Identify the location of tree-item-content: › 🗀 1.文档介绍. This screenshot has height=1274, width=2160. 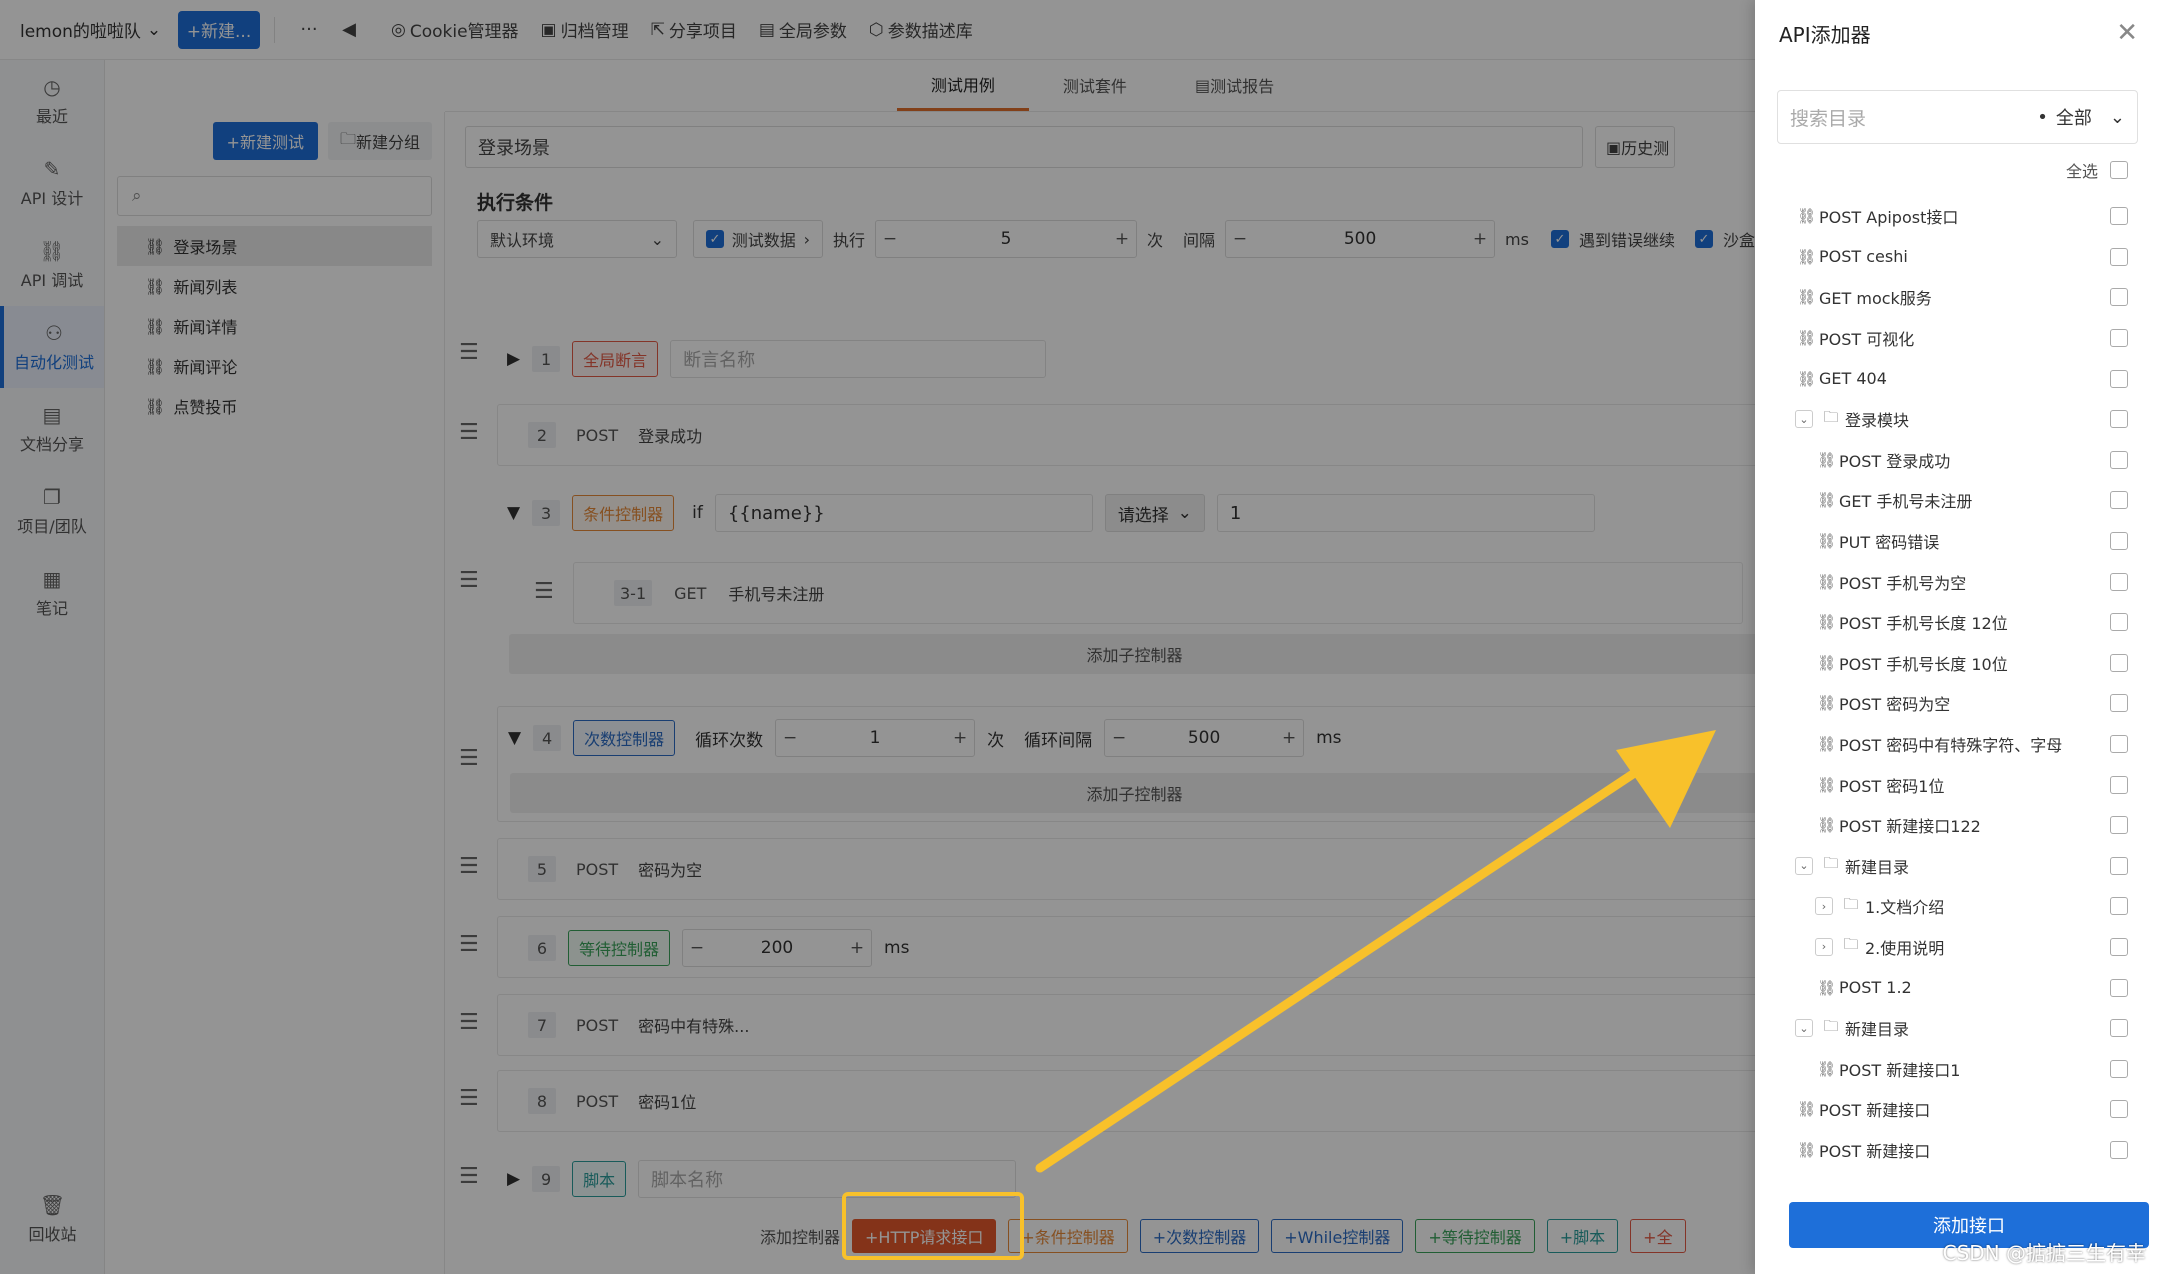
(1849, 906).